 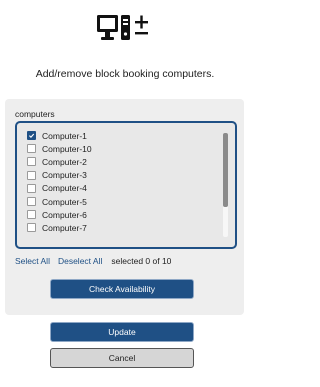 What do you see at coordinates (64, 188) in the screenshot?
I see `list-item-label: Computer-4` at bounding box center [64, 188].